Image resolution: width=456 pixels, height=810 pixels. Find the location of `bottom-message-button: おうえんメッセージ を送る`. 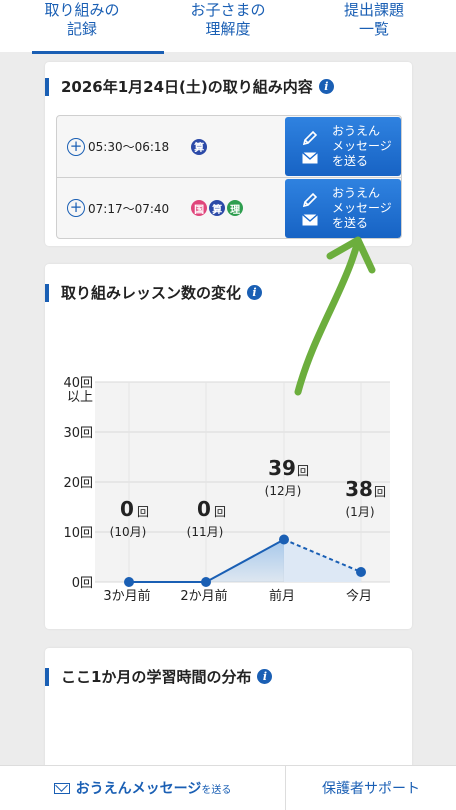

bottom-message-button: おうえんメッセージ を送る is located at coordinates (143, 787).